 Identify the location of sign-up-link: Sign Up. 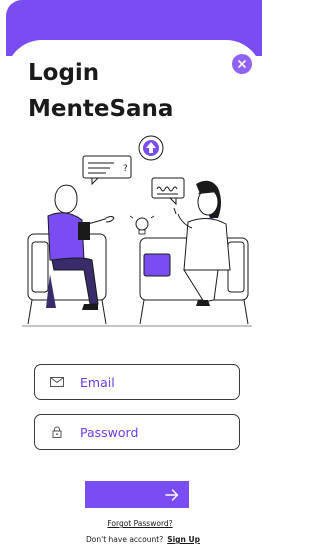
(183, 539).